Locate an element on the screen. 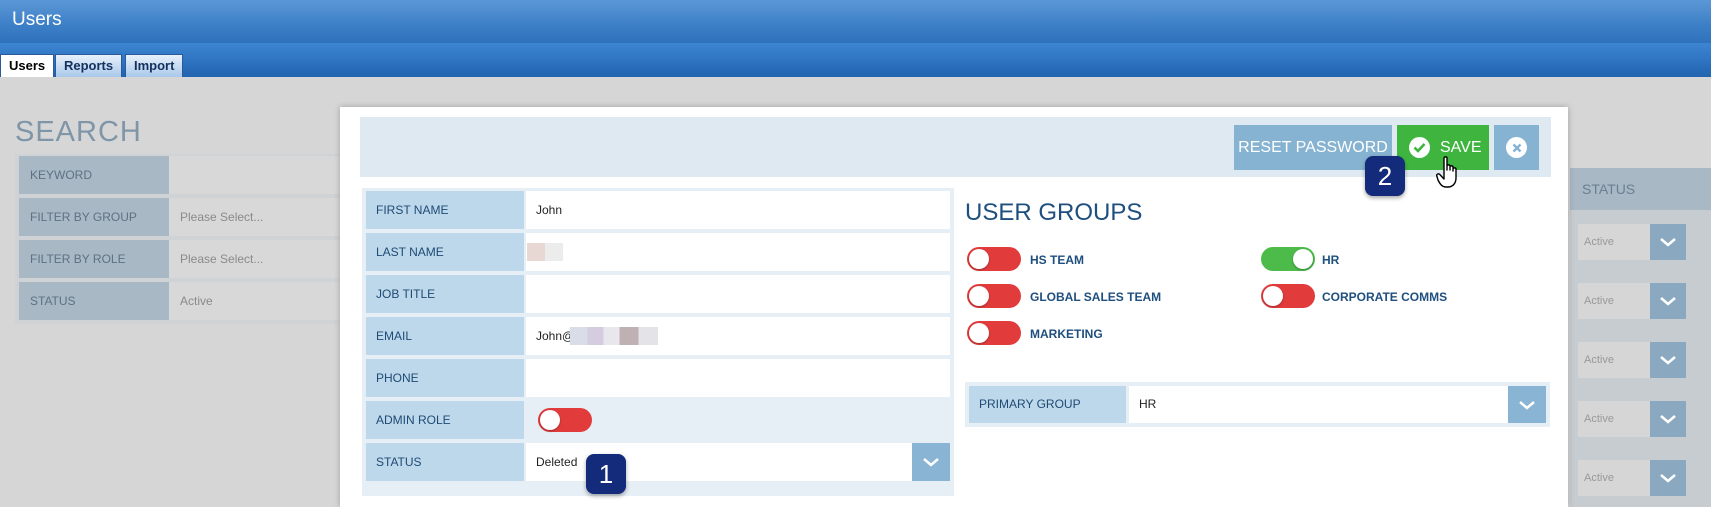 The width and height of the screenshot is (1711, 507). global-sales-team-toggle is located at coordinates (994, 296).